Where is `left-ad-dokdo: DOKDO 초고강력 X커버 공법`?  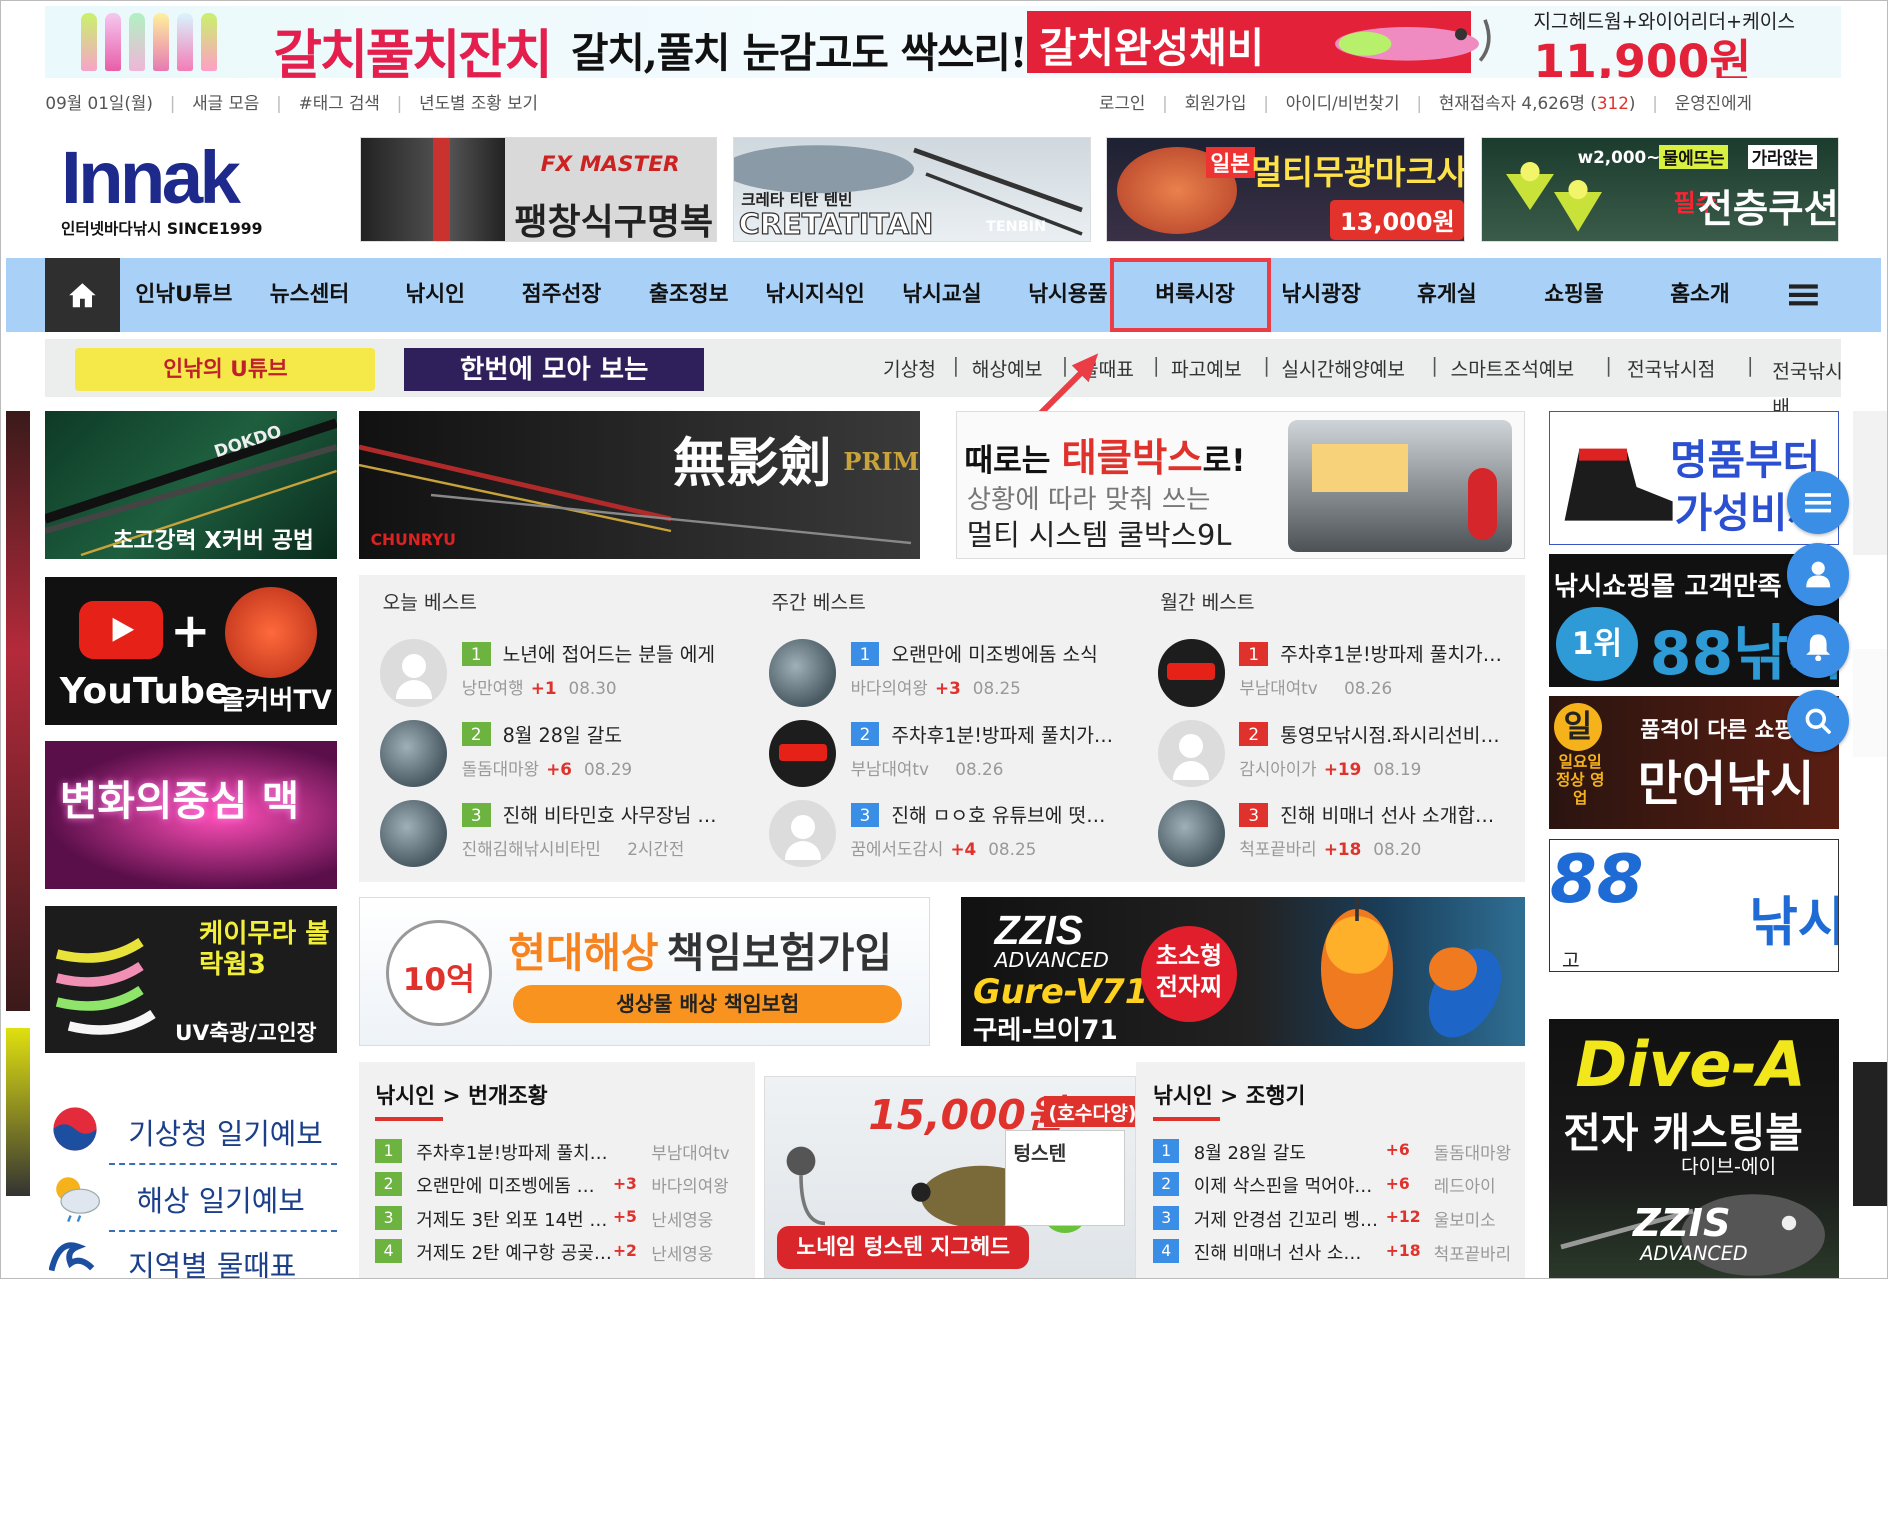 left-ad-dokdo: DOKDO 초고강력 X커버 공법 is located at coordinates (191, 485).